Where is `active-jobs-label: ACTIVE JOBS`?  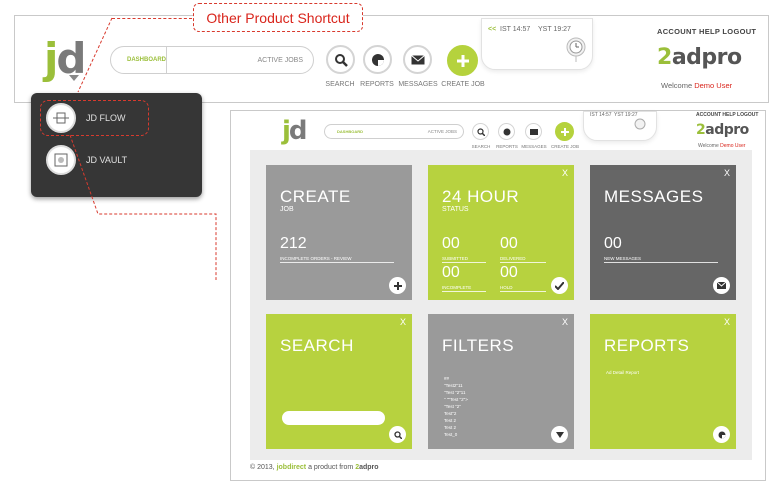 active-jobs-label: ACTIVE JOBS is located at coordinates (280, 60).